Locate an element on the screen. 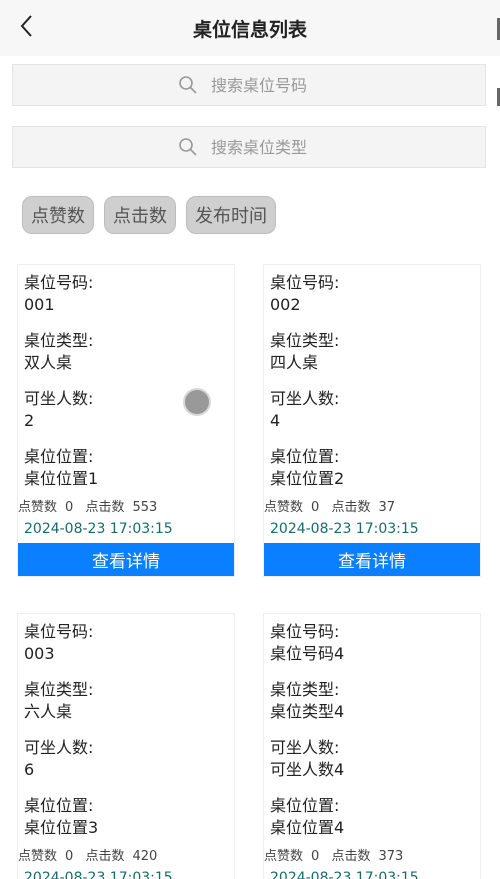  location-value: 桌位位置3 is located at coordinates (61, 827).